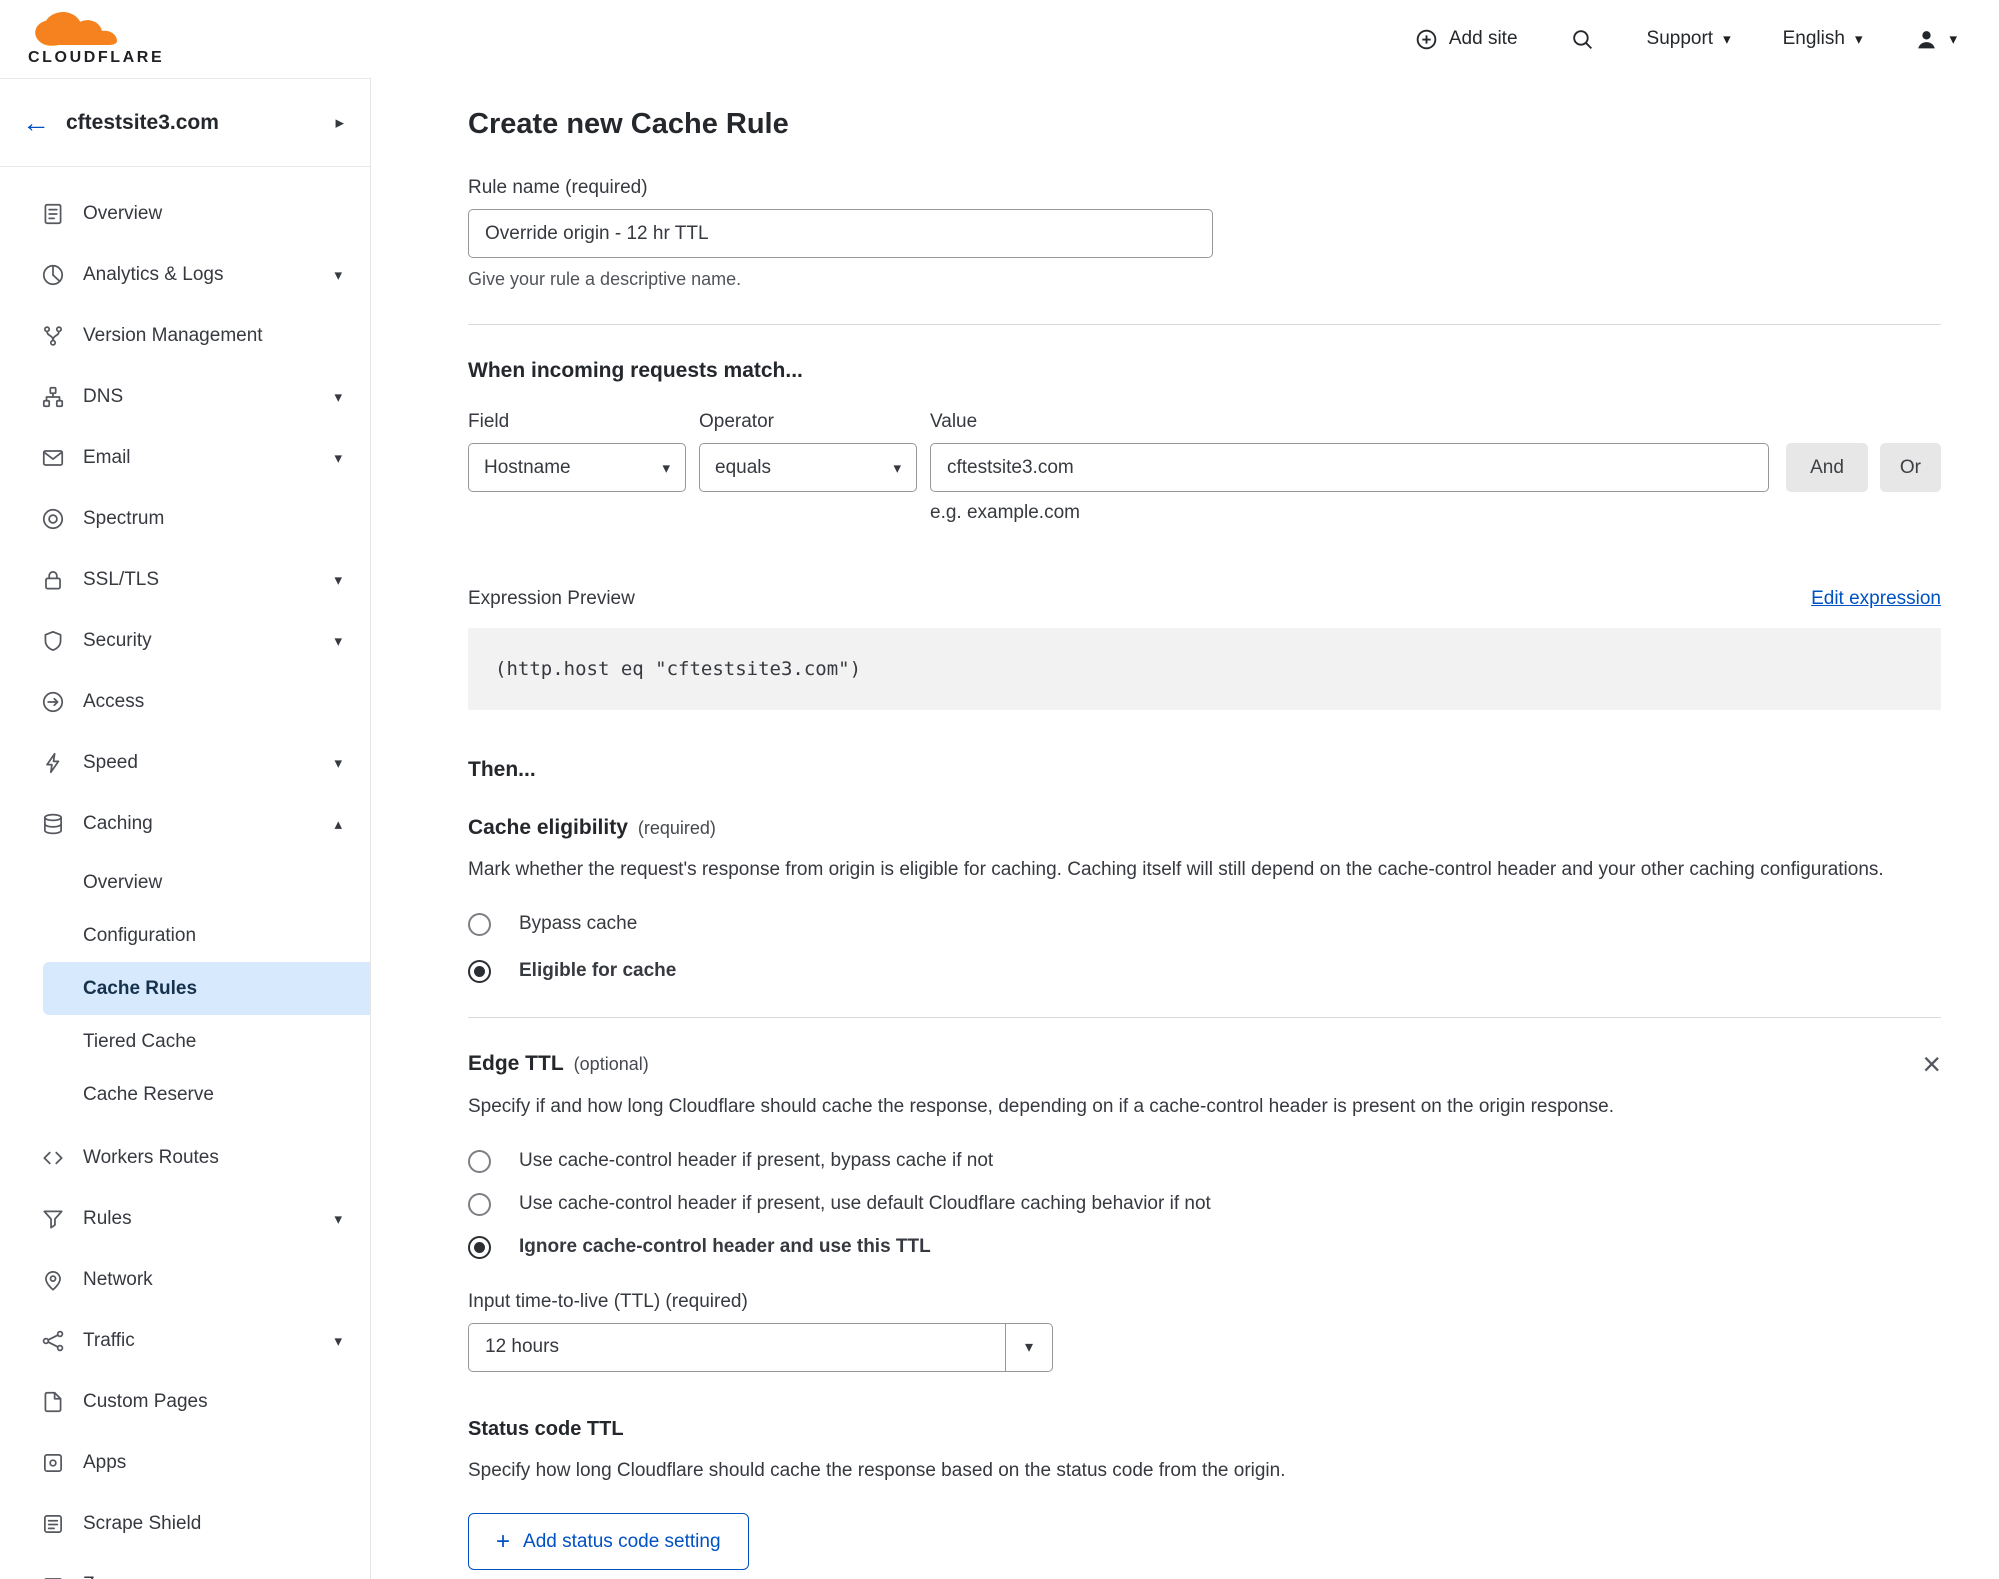  I want to click on cache-eligibility-options: Bypass cache Eligible for cache, so click(1204, 947).